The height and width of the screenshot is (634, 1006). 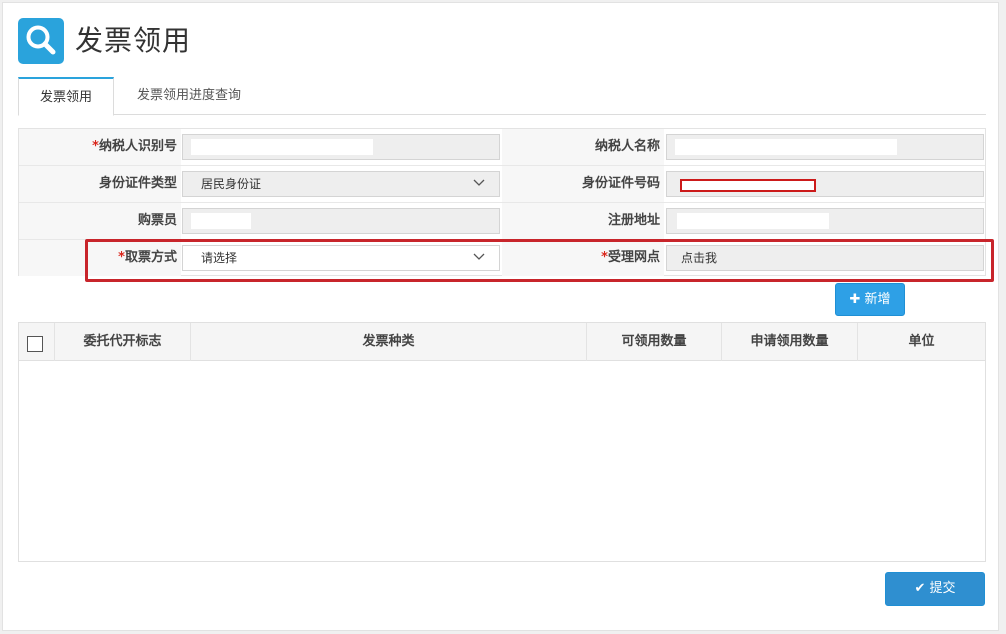 I want to click on service-point-field: 点击我, so click(x=825, y=258).